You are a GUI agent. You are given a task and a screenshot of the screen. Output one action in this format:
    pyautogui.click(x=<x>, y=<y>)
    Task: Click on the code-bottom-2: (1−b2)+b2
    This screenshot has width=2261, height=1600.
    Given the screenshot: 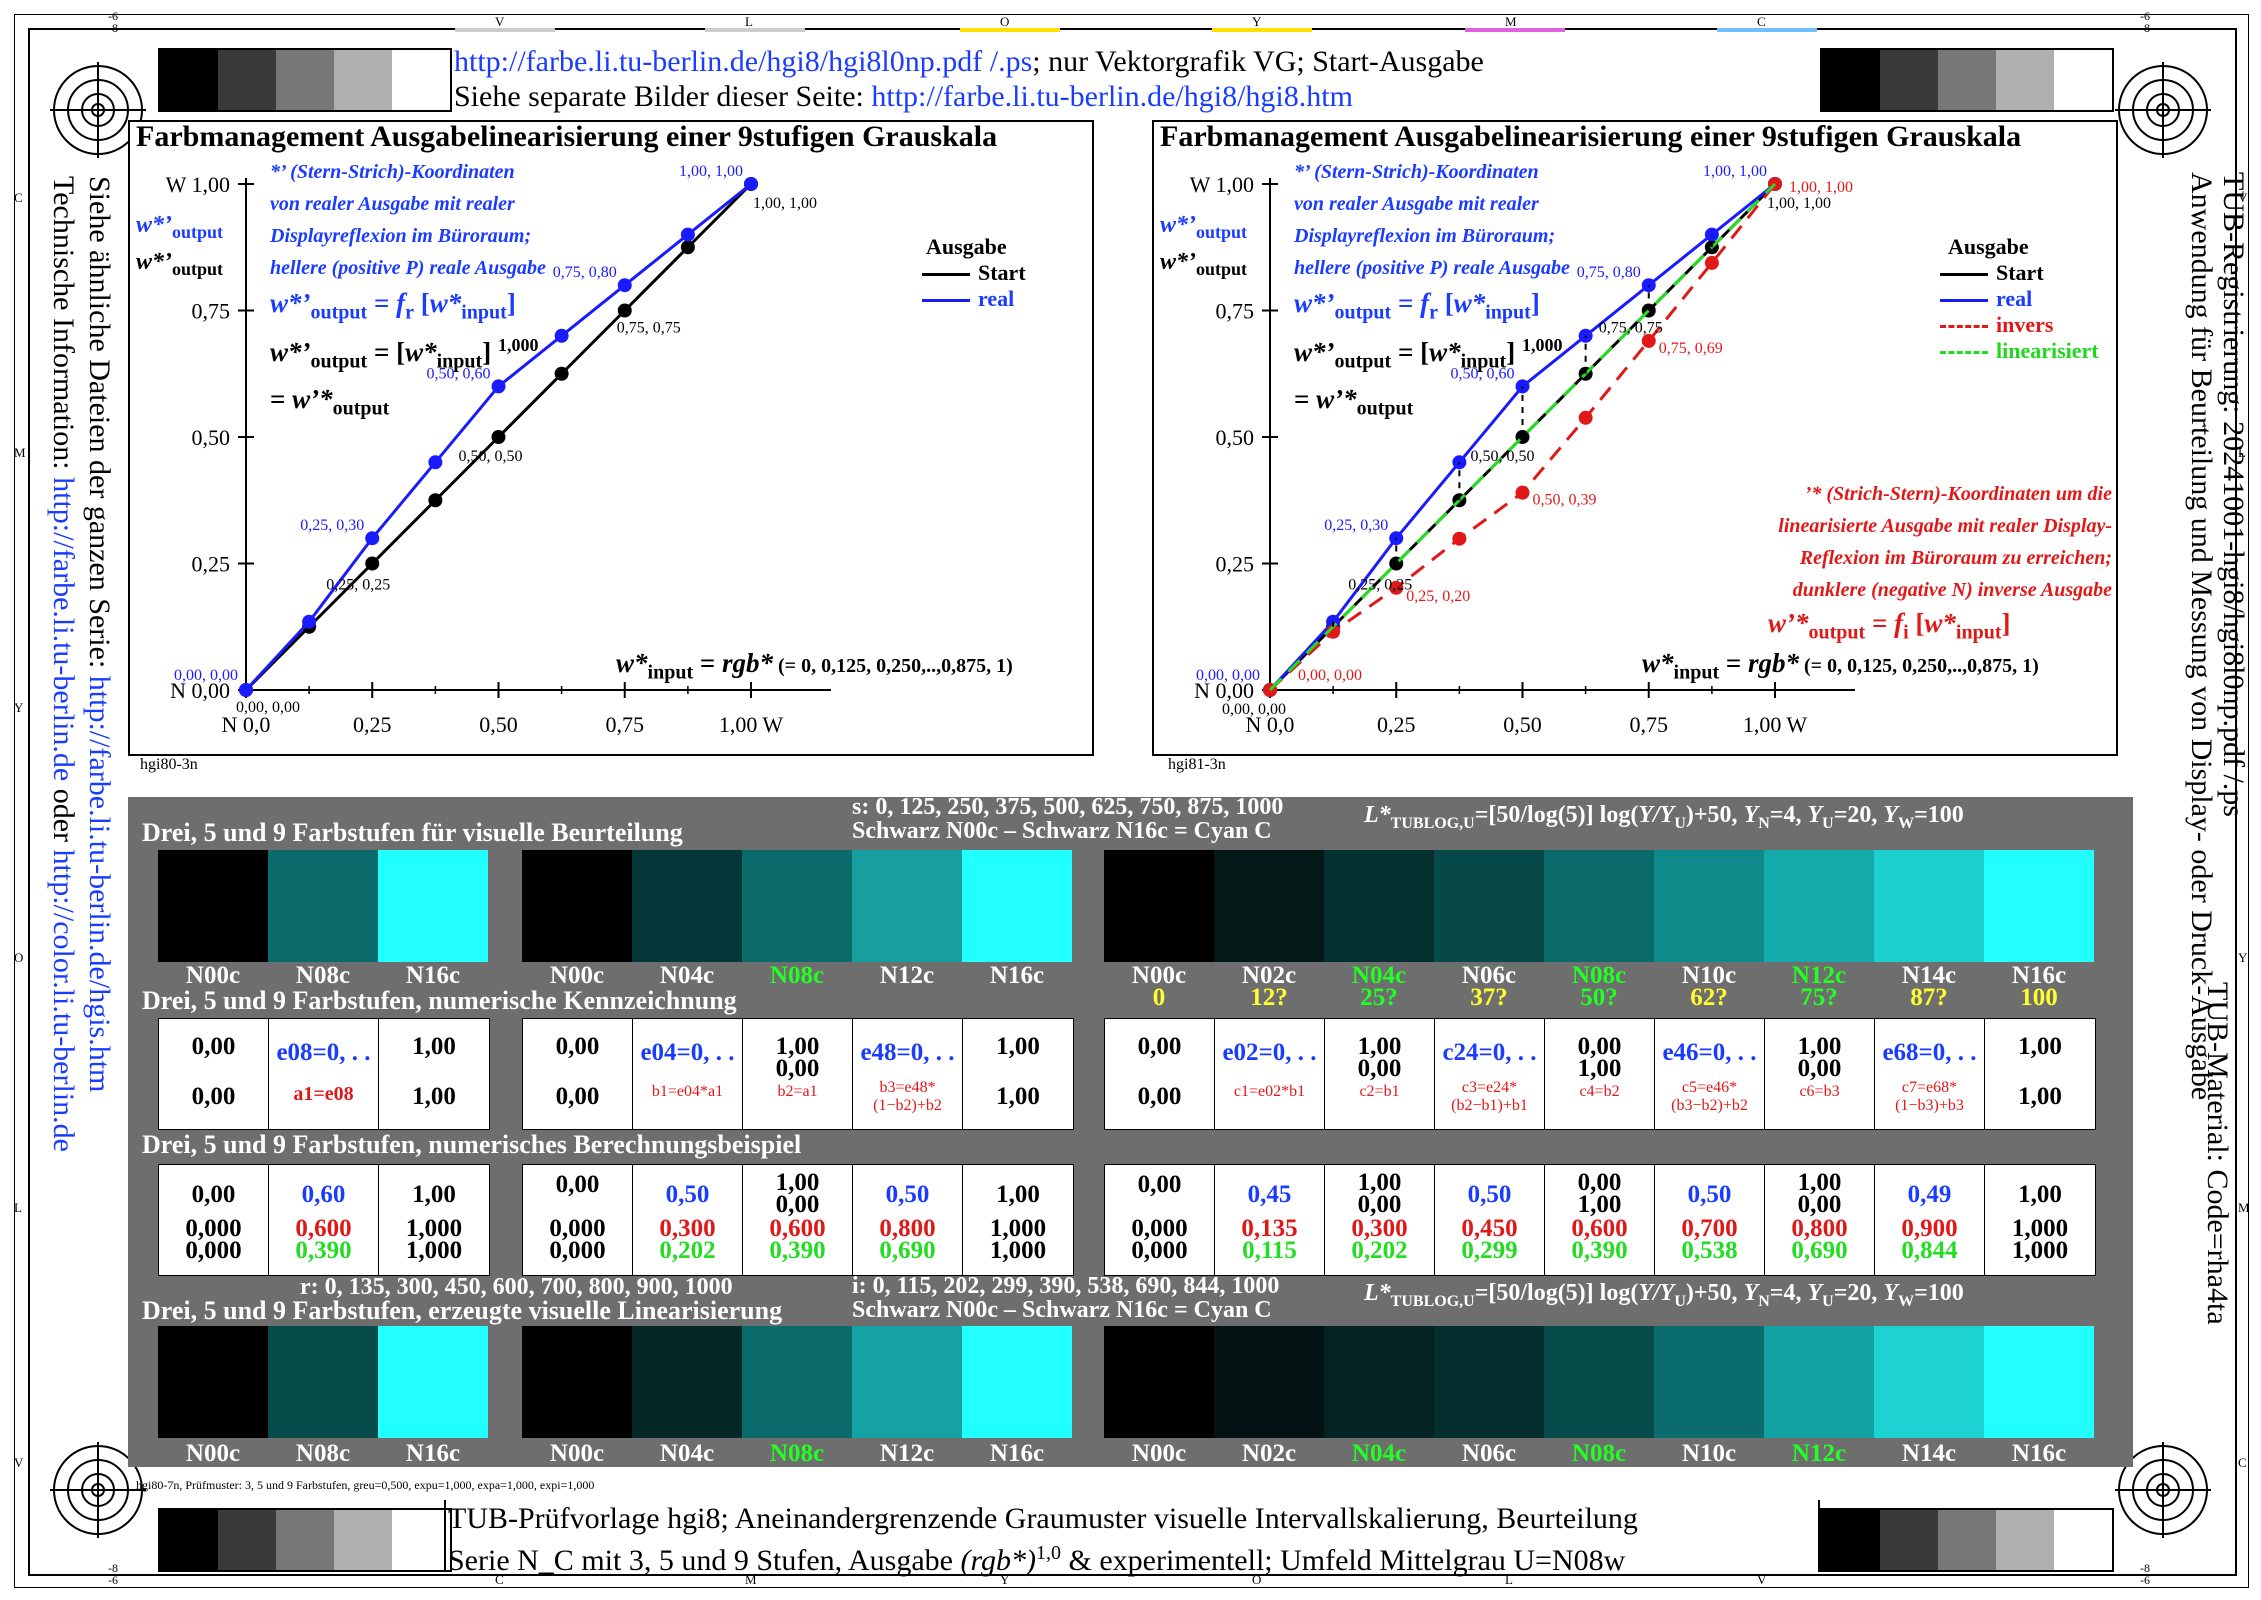 What is the action you would take?
    pyautogui.click(x=907, y=1105)
    